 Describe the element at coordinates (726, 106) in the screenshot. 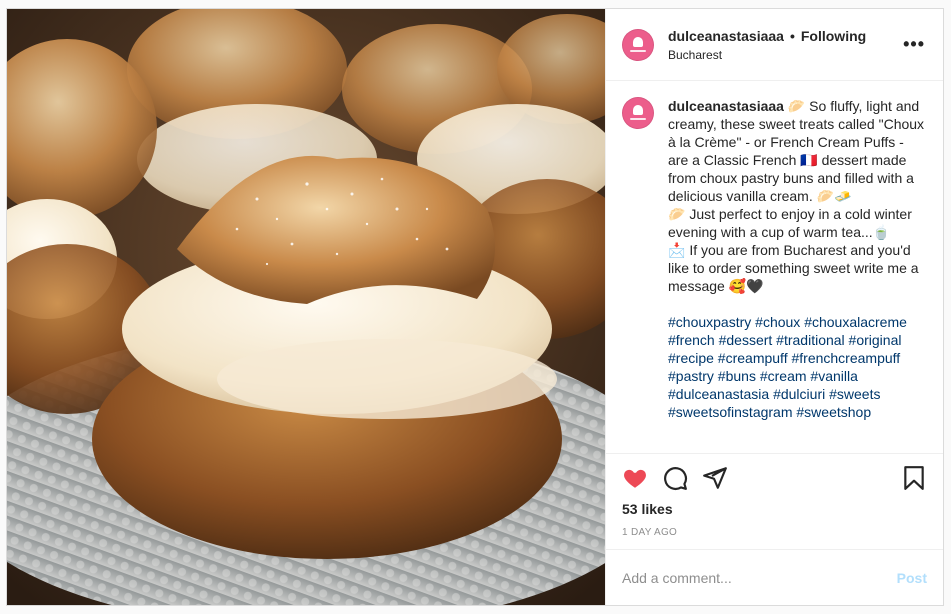

I see `caption-username: dulceanastasiaaa` at that location.